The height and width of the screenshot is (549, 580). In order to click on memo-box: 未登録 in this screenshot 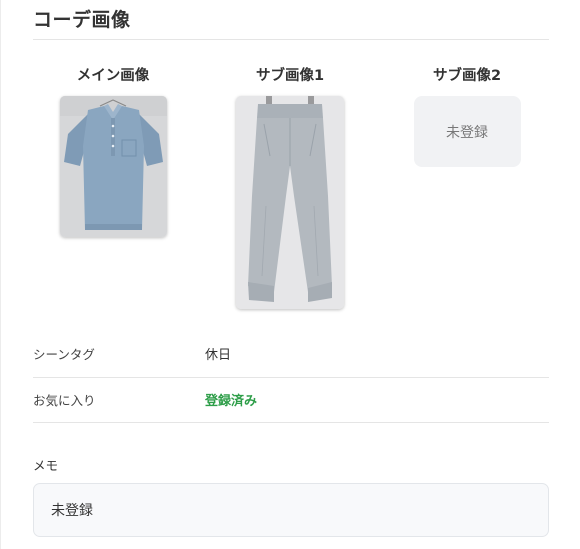, I will do `click(291, 510)`.